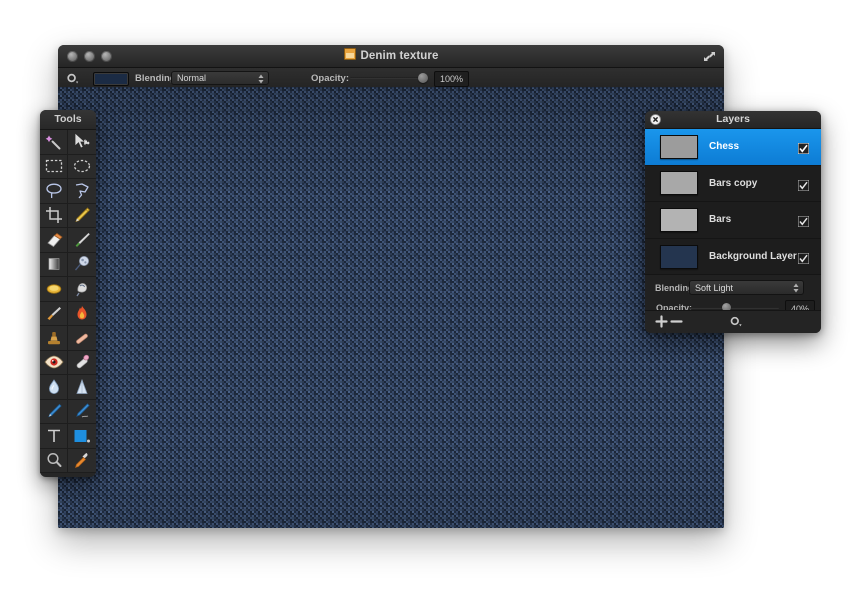 The height and width of the screenshot is (612, 860). Describe the element at coordinates (724, 147) in the screenshot. I see `layer-name: Chess` at that location.